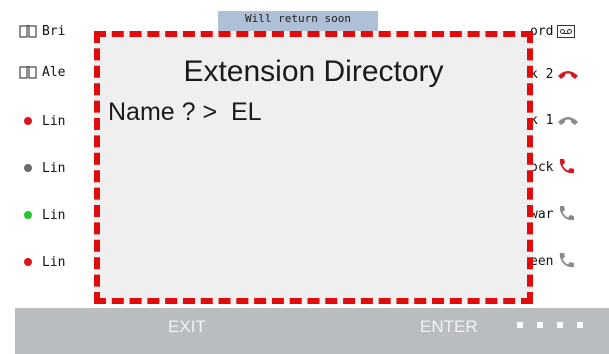 The image size is (609, 354). I want to click on right-key-4-label: ock, so click(542, 167).